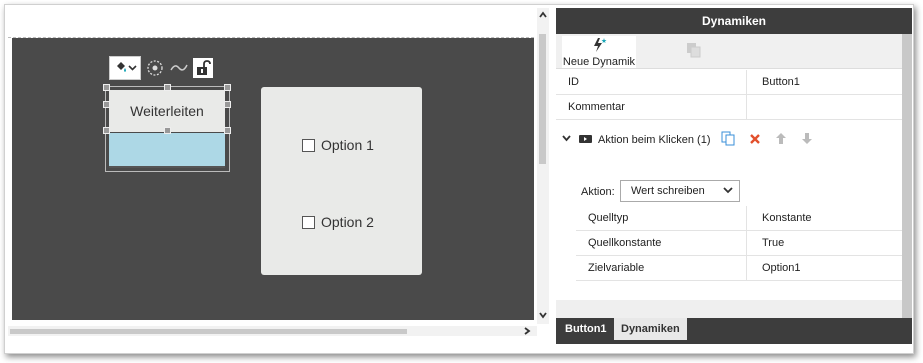 This screenshot has width=923, height=363. What do you see at coordinates (734, 51) in the screenshot?
I see `panel-toolbar: Neue Dynamik` at bounding box center [734, 51].